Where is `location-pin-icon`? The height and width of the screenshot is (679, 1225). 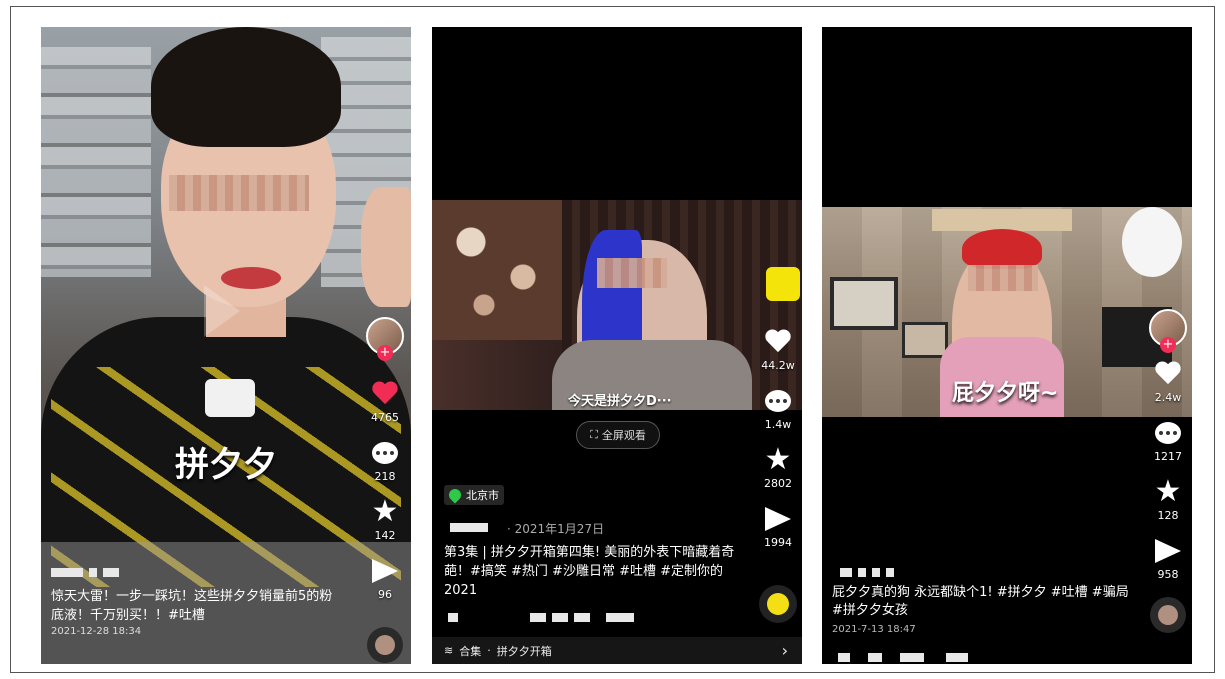
location-pin-icon is located at coordinates (455, 495).